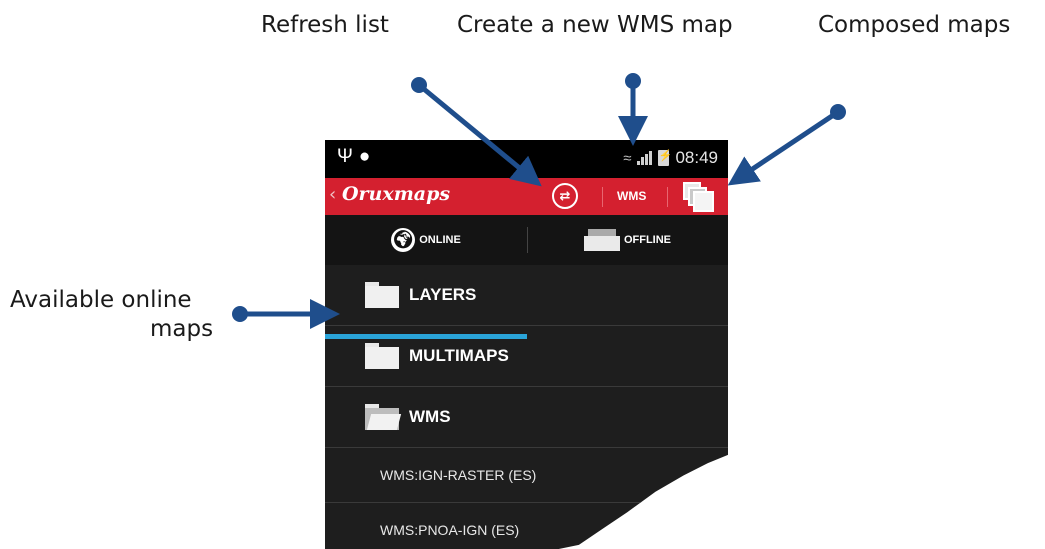  What do you see at coordinates (783, 147) in the screenshot?
I see `composed-arrow` at bounding box center [783, 147].